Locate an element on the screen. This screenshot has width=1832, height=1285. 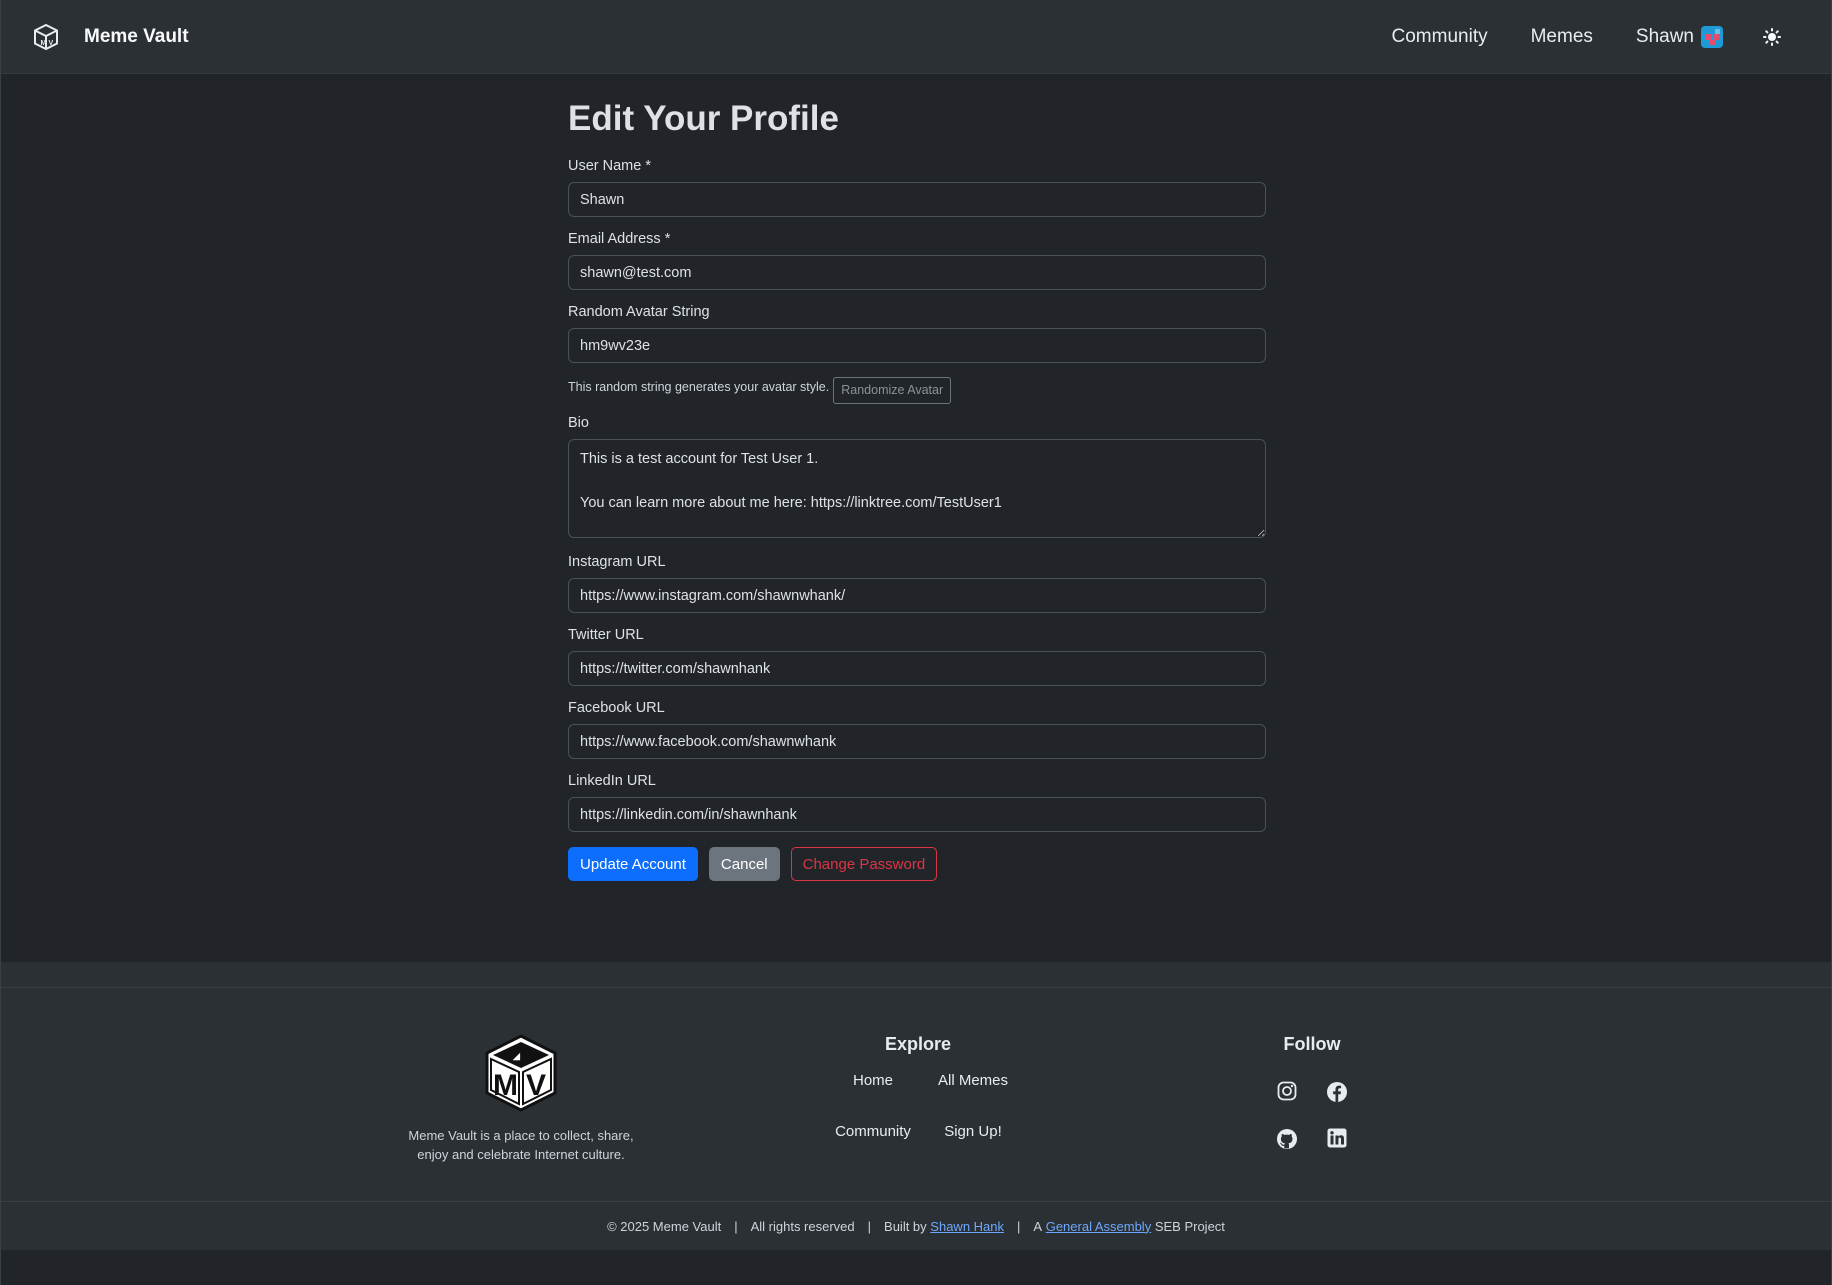
navbar: M V Meme Vault Community Memes Shawn is located at coordinates (916, 37).